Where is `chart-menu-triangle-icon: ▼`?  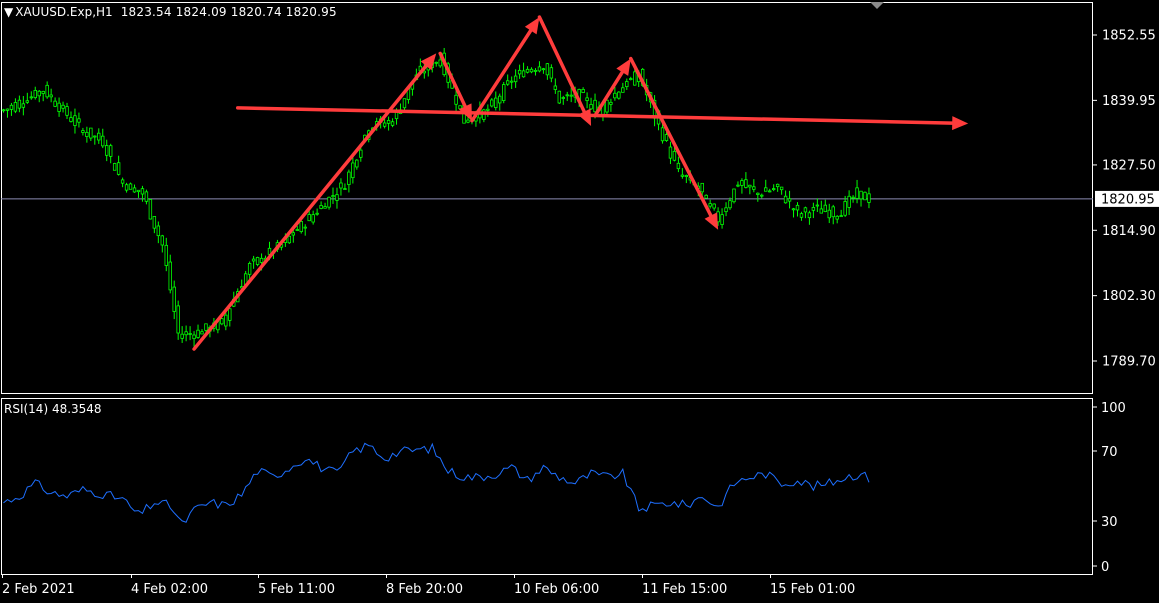 chart-menu-triangle-icon: ▼ is located at coordinates (8, 12).